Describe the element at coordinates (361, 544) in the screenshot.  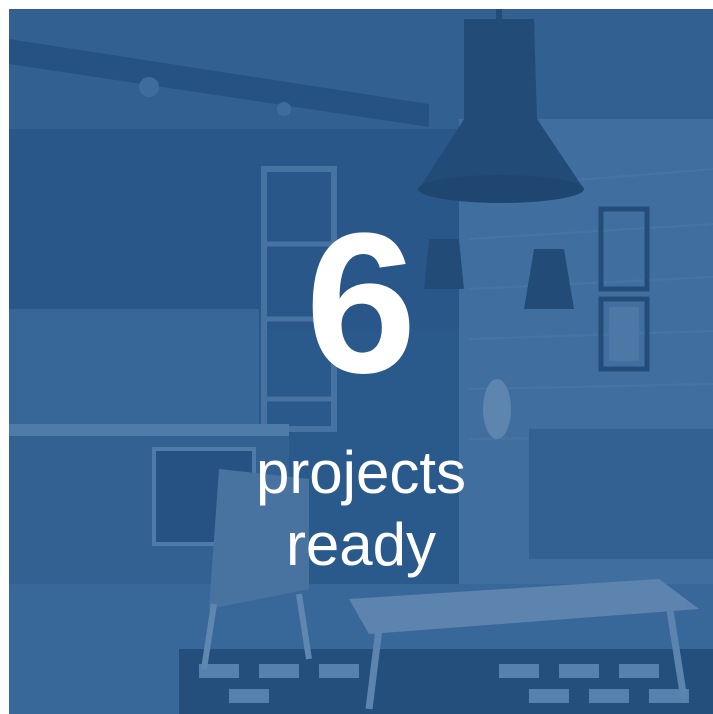
I see `caption-line-2: ready` at that location.